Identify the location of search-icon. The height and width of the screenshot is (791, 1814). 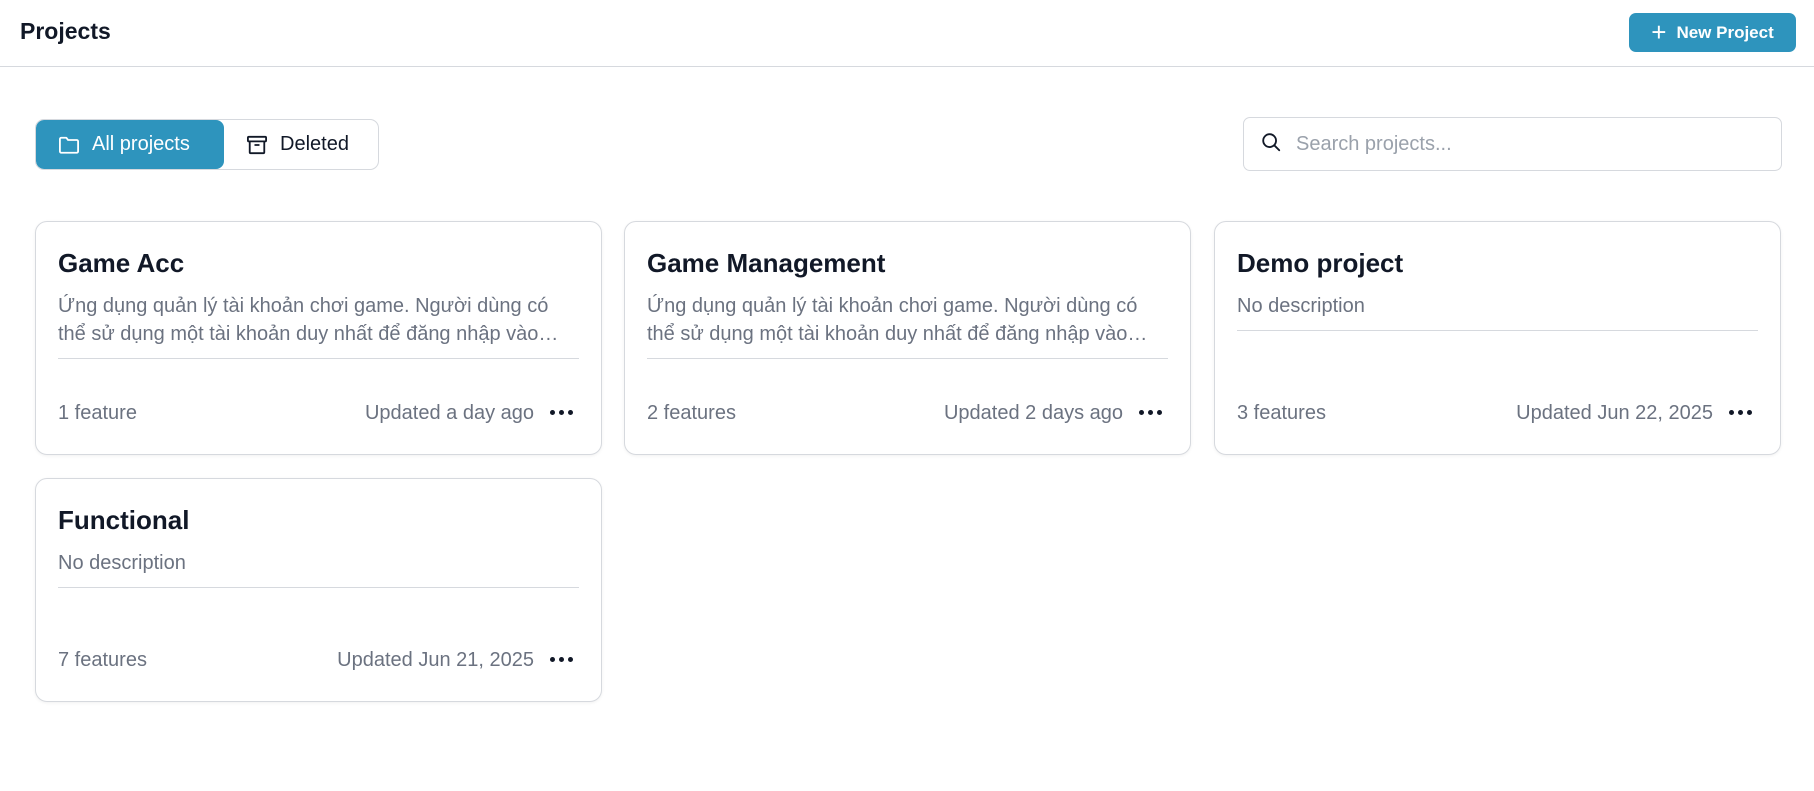
(1271, 144).